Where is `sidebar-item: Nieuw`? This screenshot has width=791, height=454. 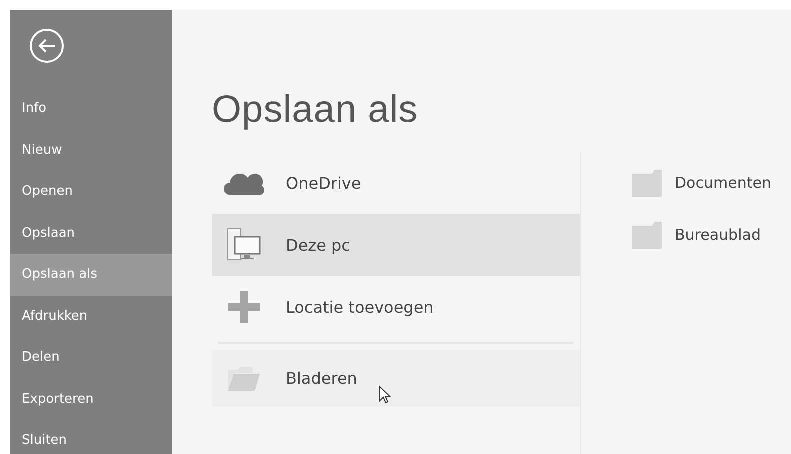 sidebar-item: Nieuw is located at coordinates (91, 150).